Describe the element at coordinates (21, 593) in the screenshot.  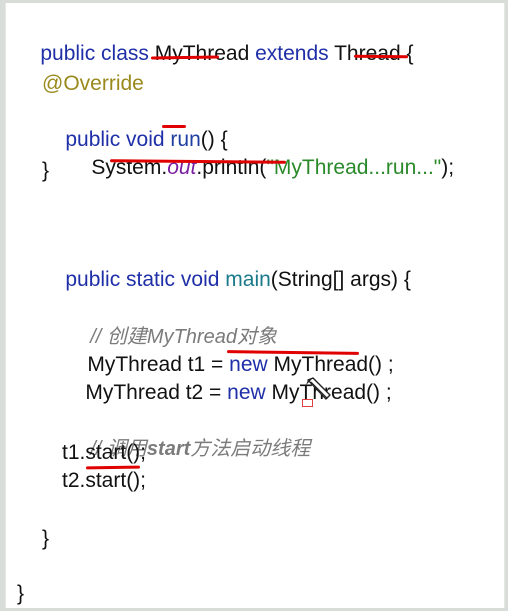
I see `class-close-brace: }` at that location.